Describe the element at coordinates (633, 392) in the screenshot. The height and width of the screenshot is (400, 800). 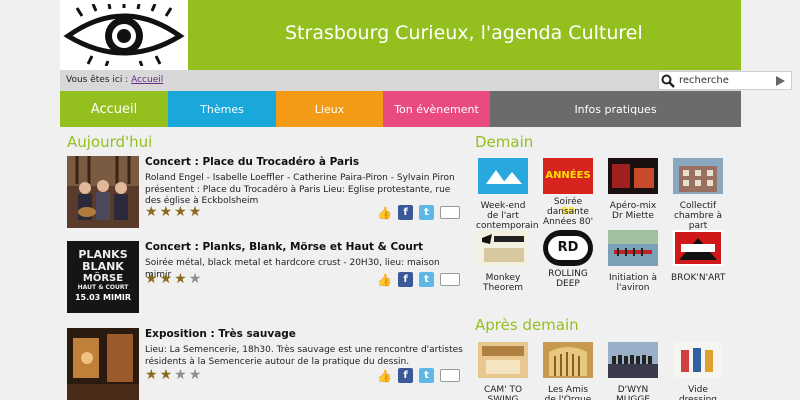
I see `tile-label: D'WYN MUGGE` at that location.